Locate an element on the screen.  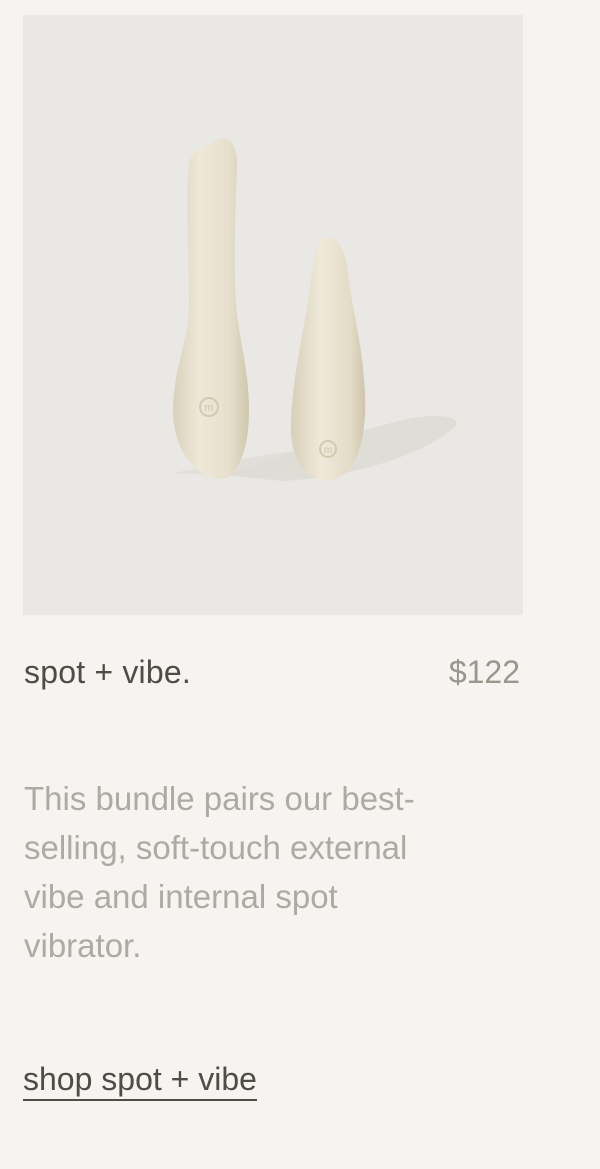
shop-link: shop spot + vibe is located at coordinates (140, 1080).